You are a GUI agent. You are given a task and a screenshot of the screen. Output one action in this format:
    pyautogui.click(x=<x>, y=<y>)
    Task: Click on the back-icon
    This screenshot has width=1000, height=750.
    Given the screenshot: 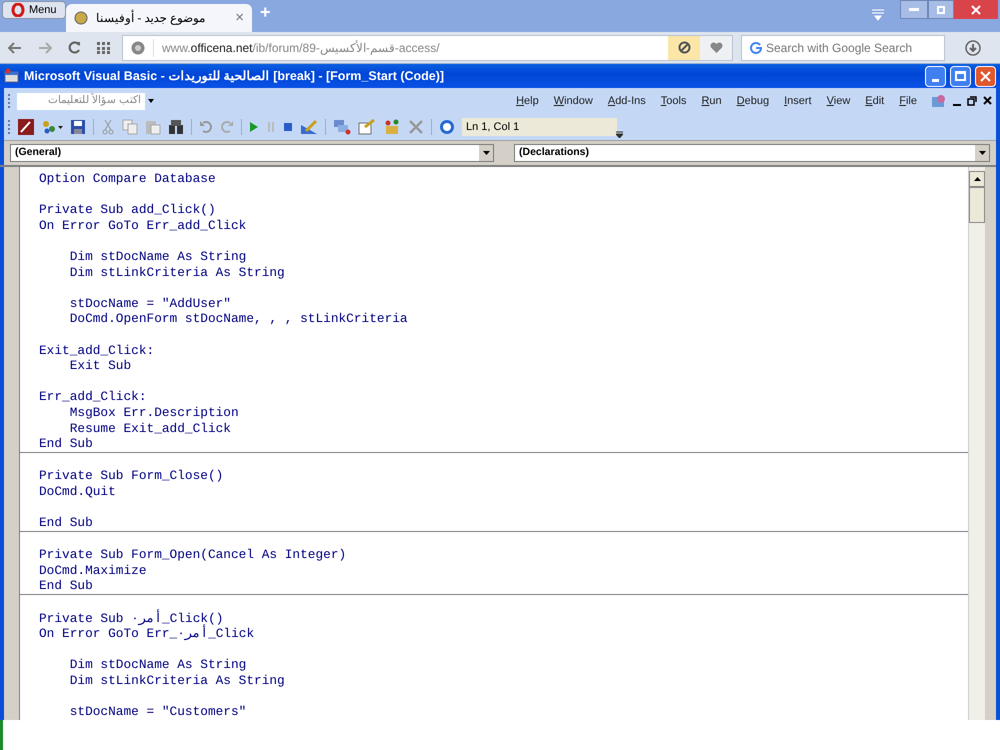 What is the action you would take?
    pyautogui.click(x=15, y=48)
    